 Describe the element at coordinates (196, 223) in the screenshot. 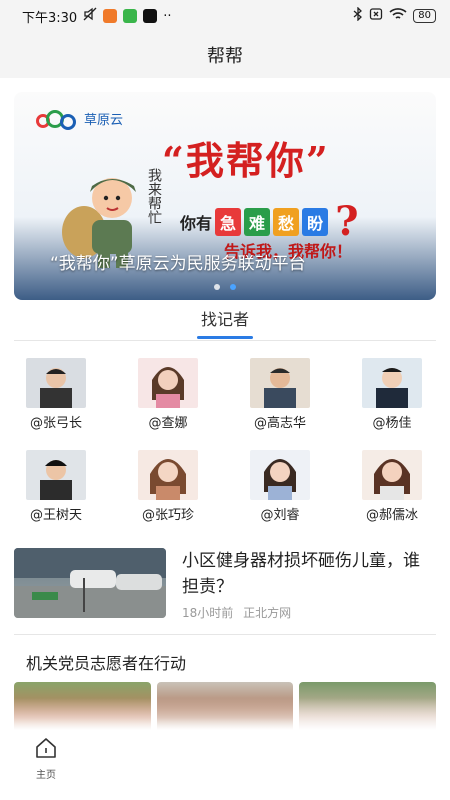

I see `subslogan-prefix: 你有` at that location.